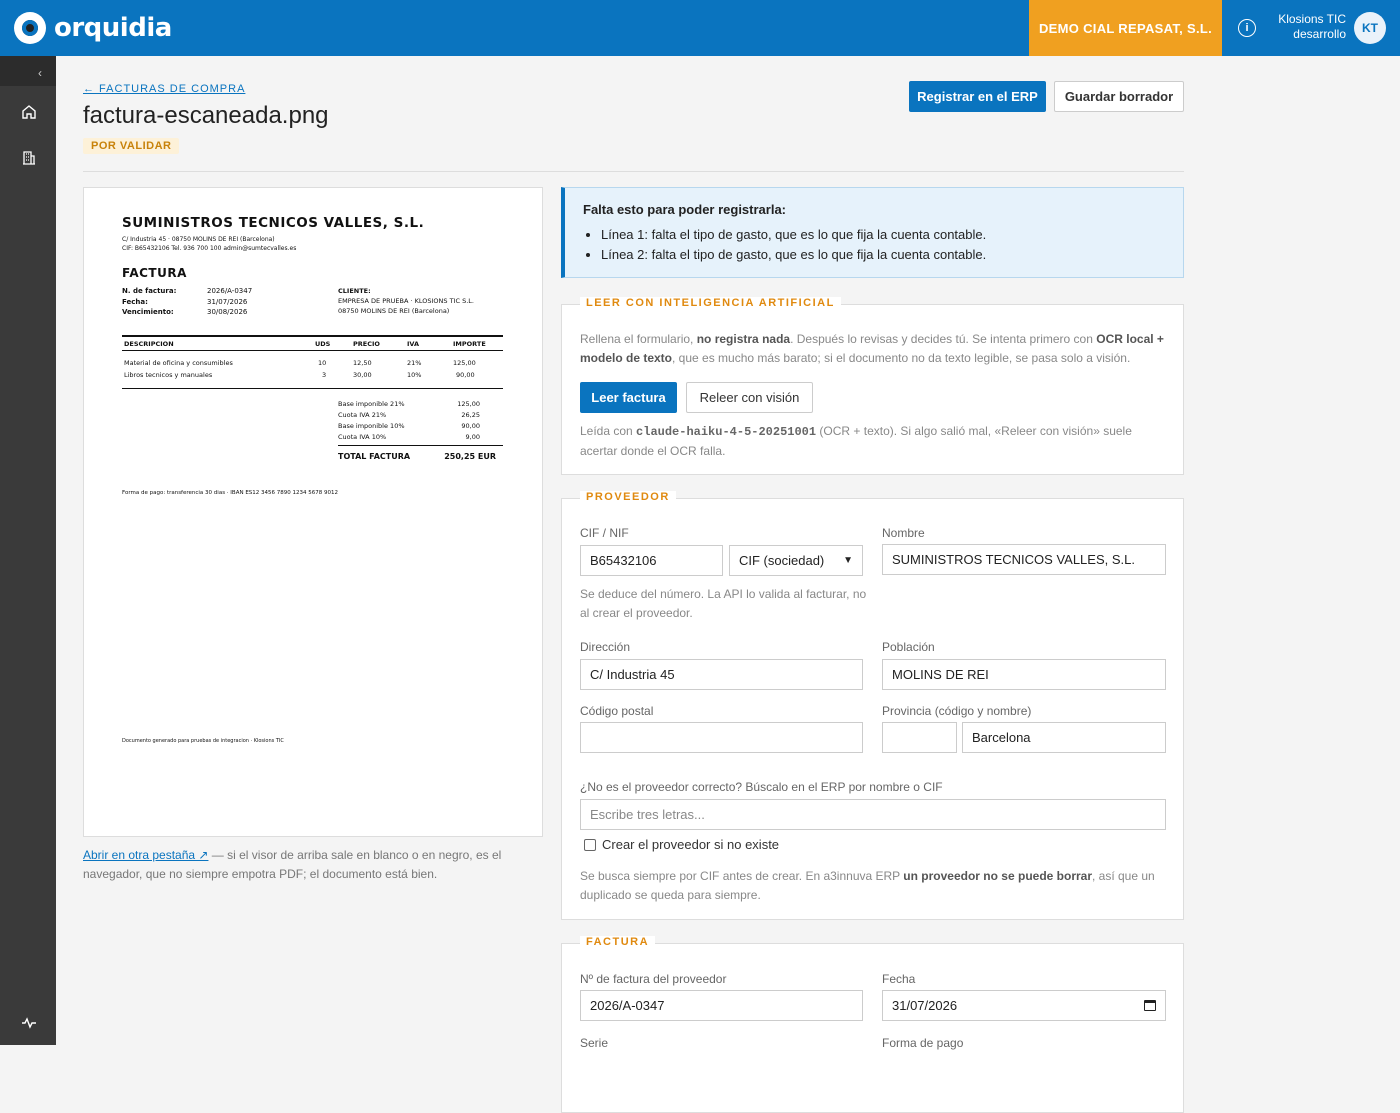 This screenshot has height=1113, width=1400. What do you see at coordinates (29, 112) in the screenshot?
I see `home-icon` at bounding box center [29, 112].